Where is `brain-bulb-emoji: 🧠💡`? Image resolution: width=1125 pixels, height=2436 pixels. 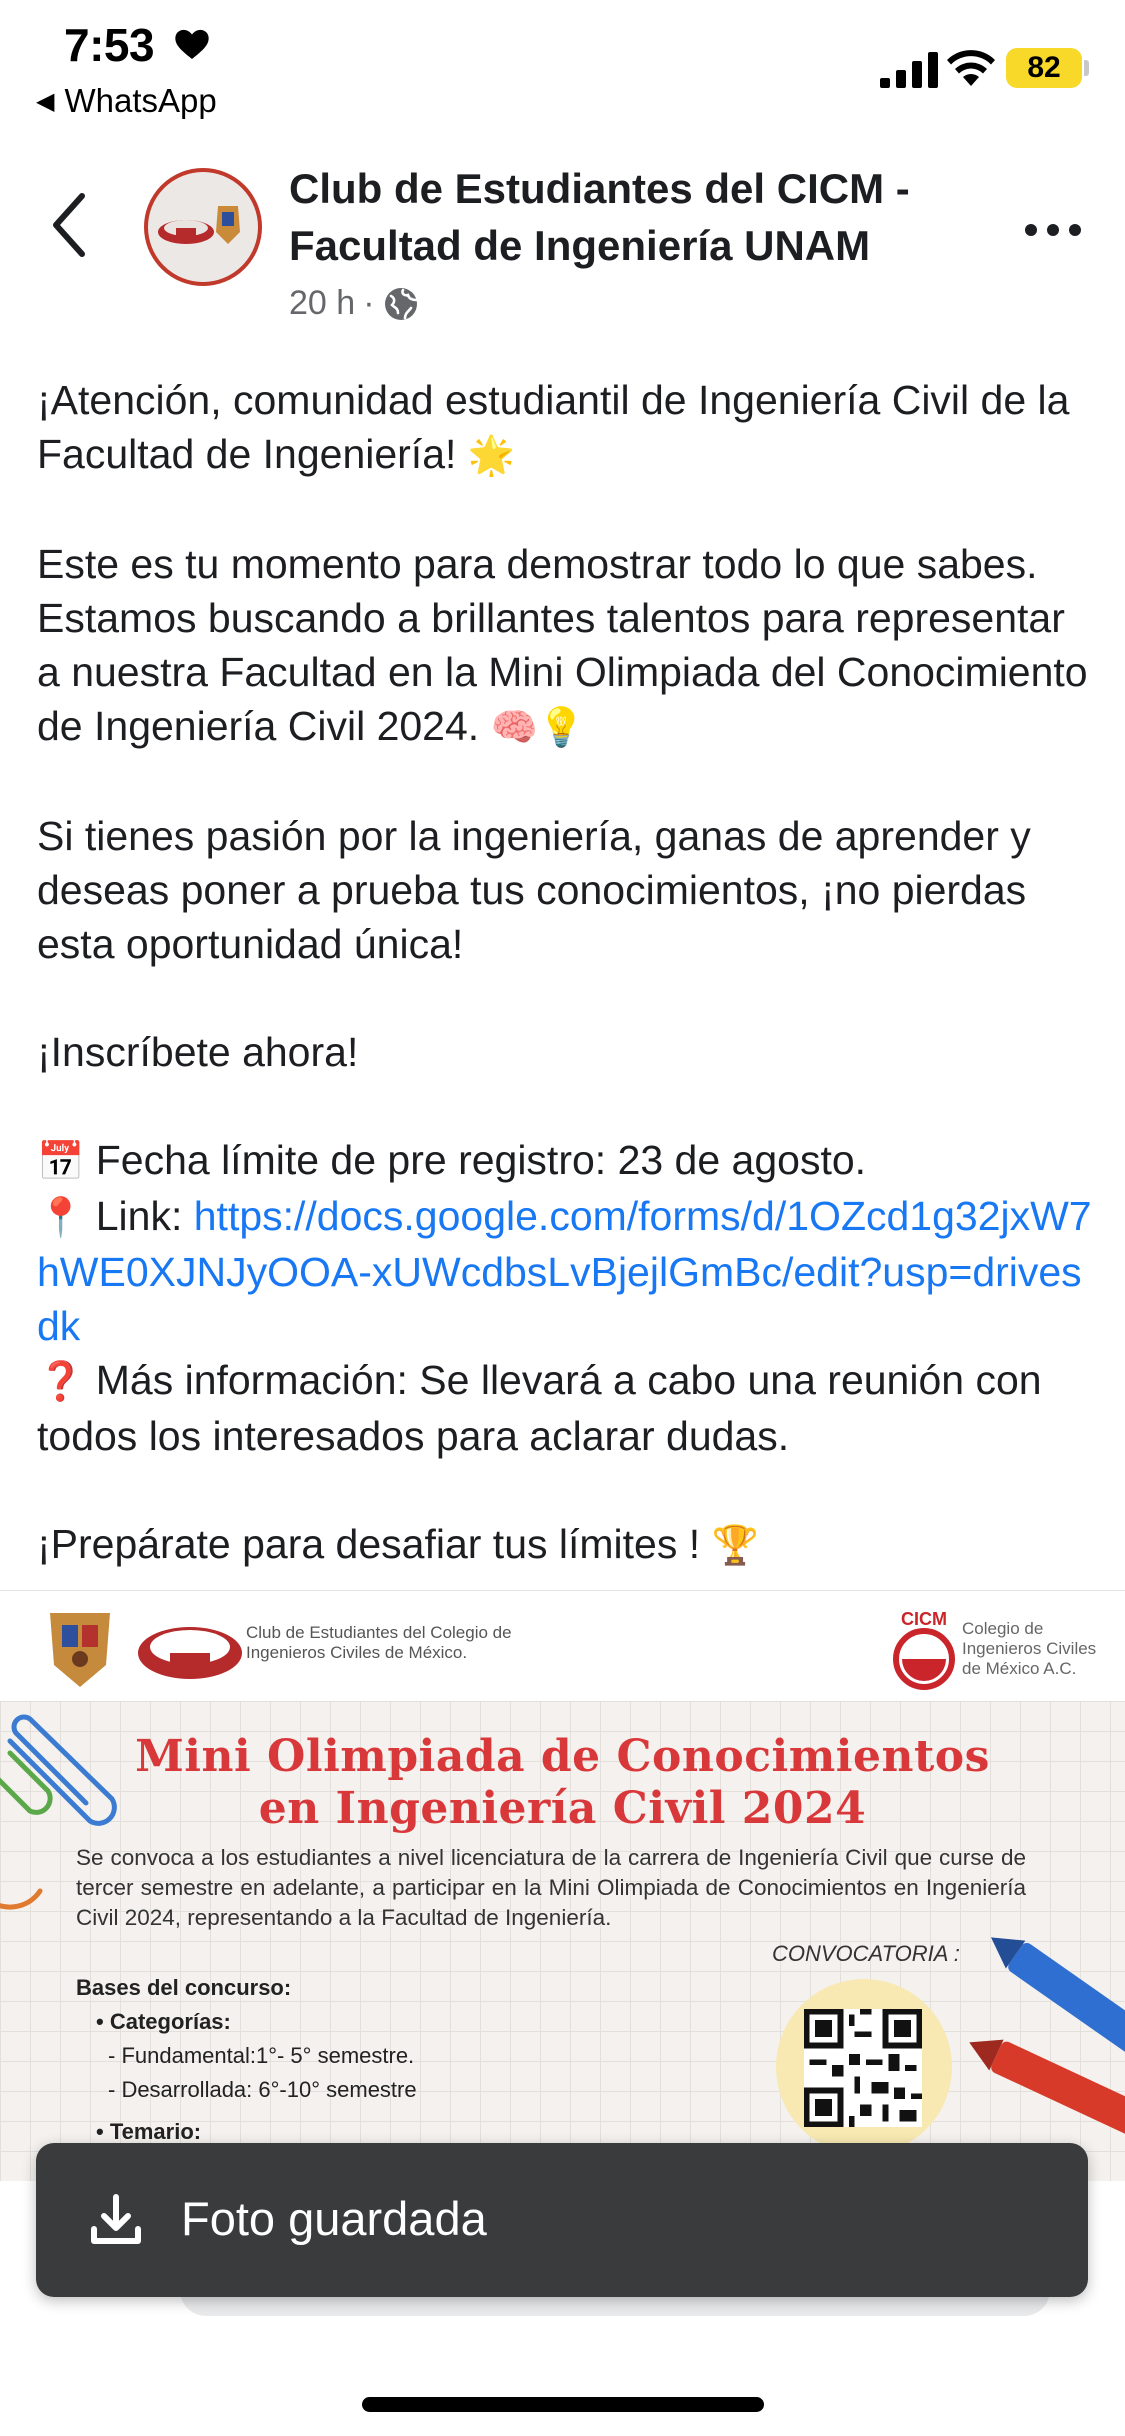 brain-bulb-emoji: 🧠💡 is located at coordinates (538, 728).